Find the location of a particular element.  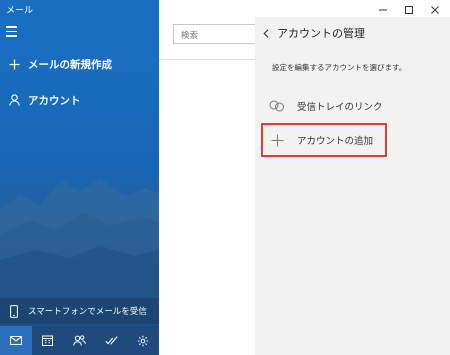

divider is located at coordinates (207, 59).